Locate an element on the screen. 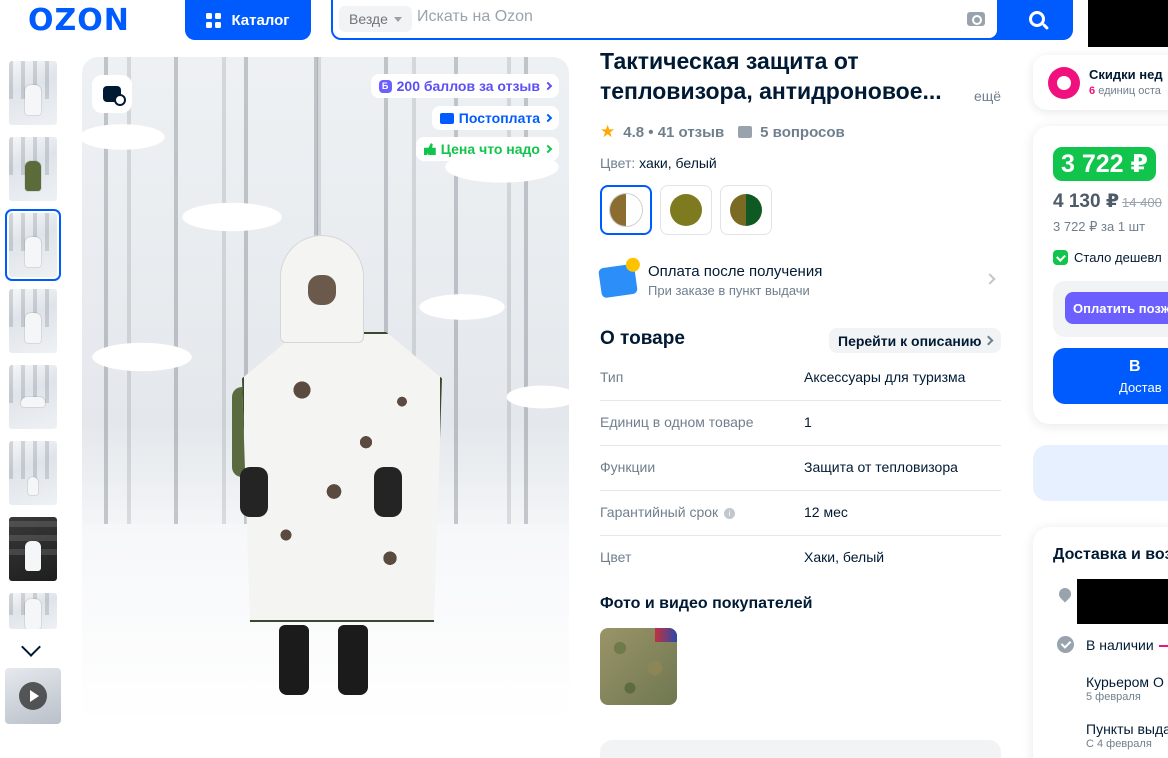  pay-later-button: Оплатить позж is located at coordinates (1116, 308).